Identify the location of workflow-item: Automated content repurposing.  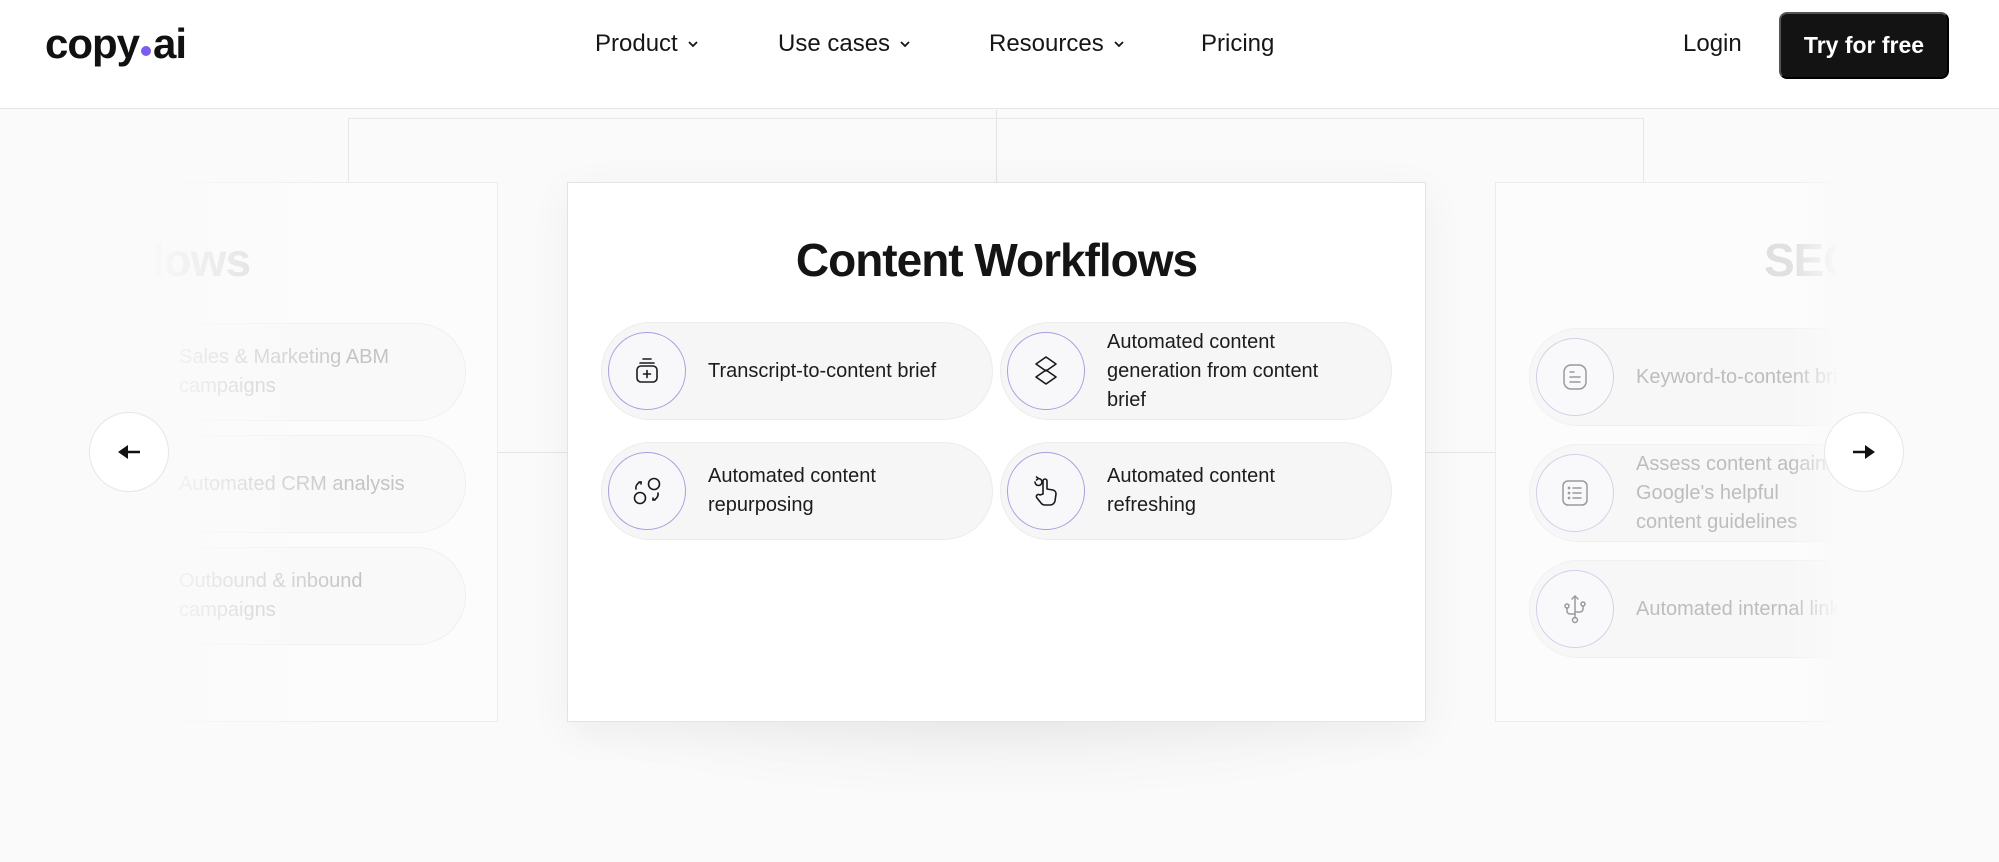
(797, 491).